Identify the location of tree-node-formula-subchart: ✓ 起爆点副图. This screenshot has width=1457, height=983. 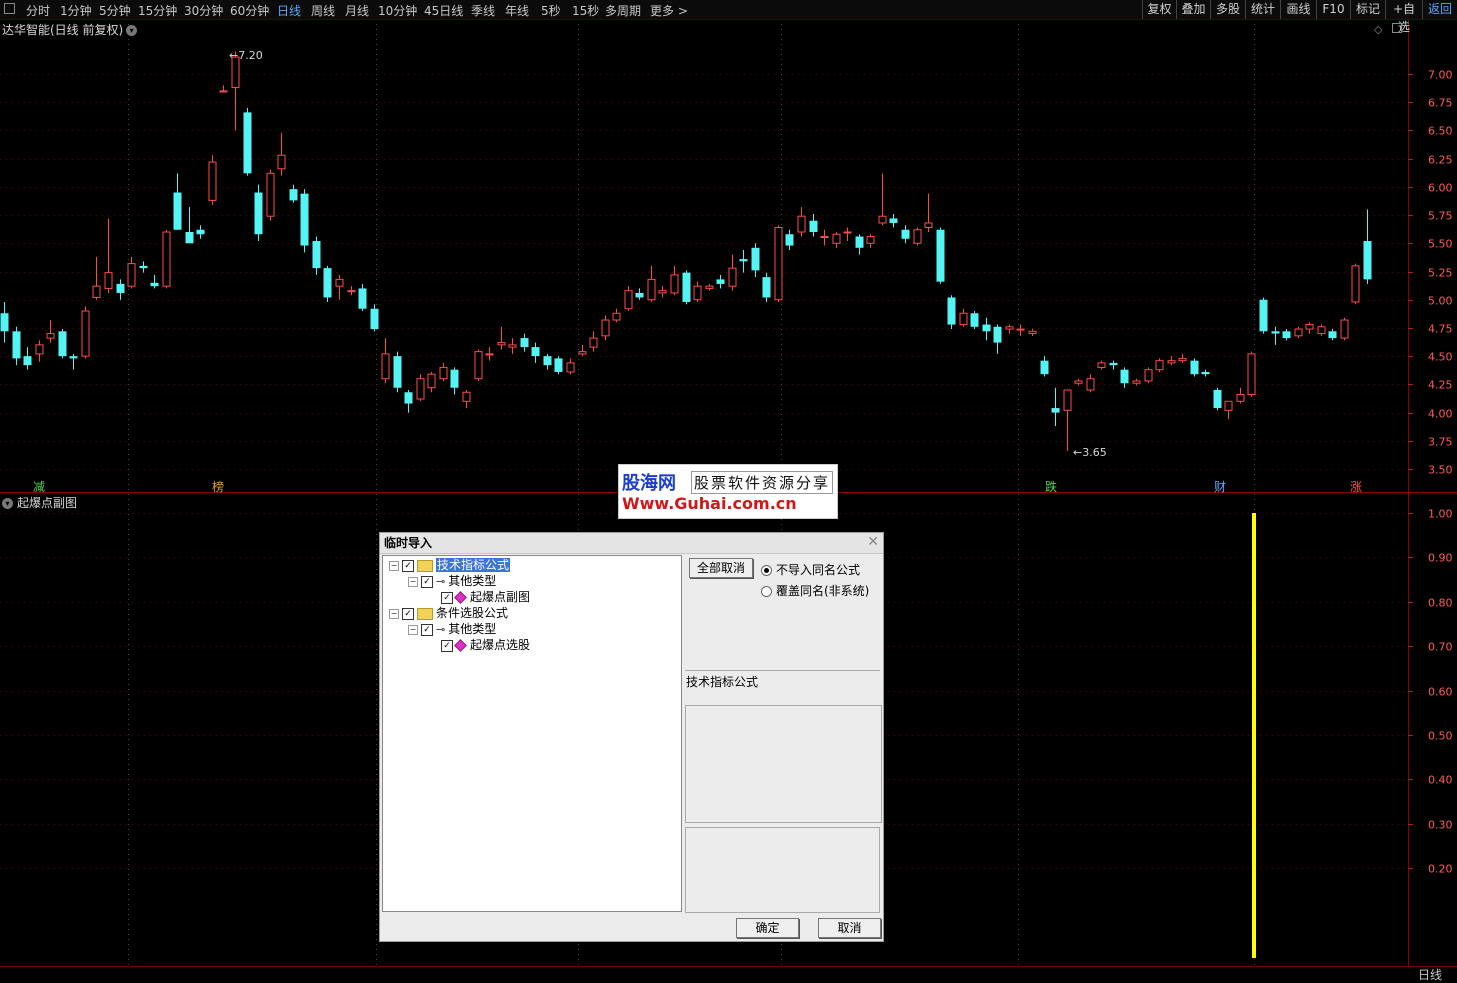
(485, 597).